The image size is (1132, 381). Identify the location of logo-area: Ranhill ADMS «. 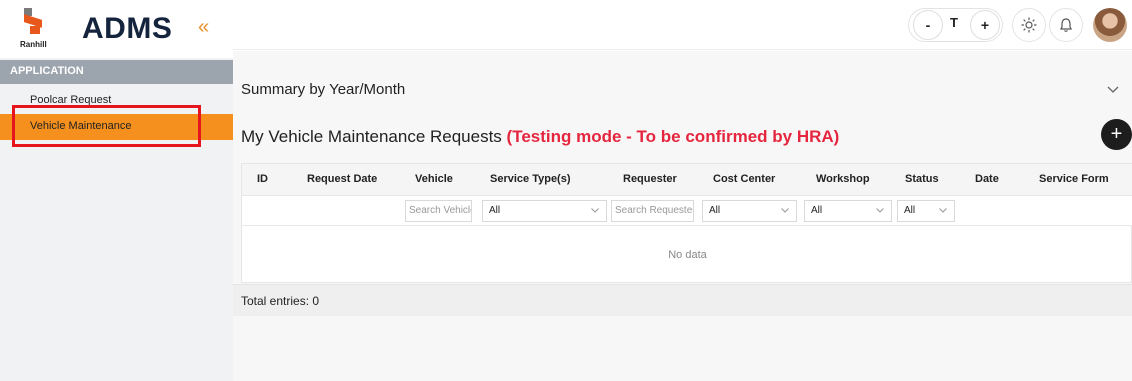
(116, 29).